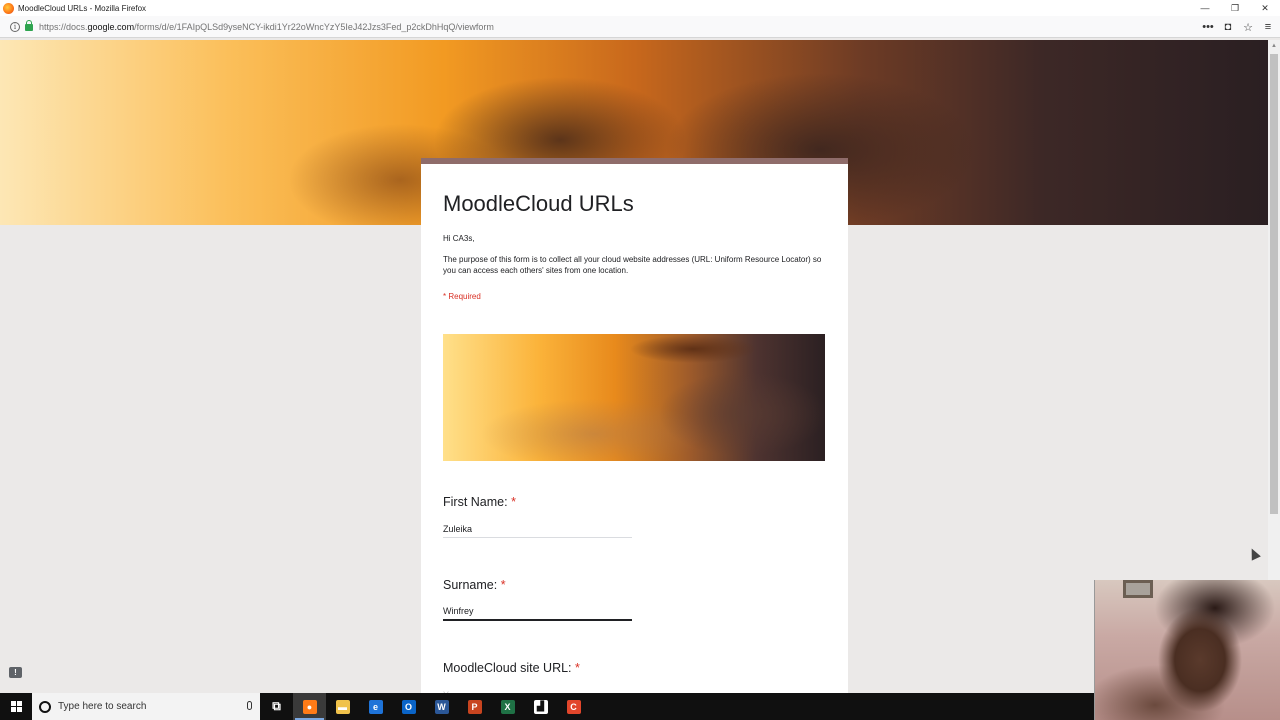  Describe the element at coordinates (507, 668) in the screenshot. I see `question-label: MoodleCloud site URL:` at that location.